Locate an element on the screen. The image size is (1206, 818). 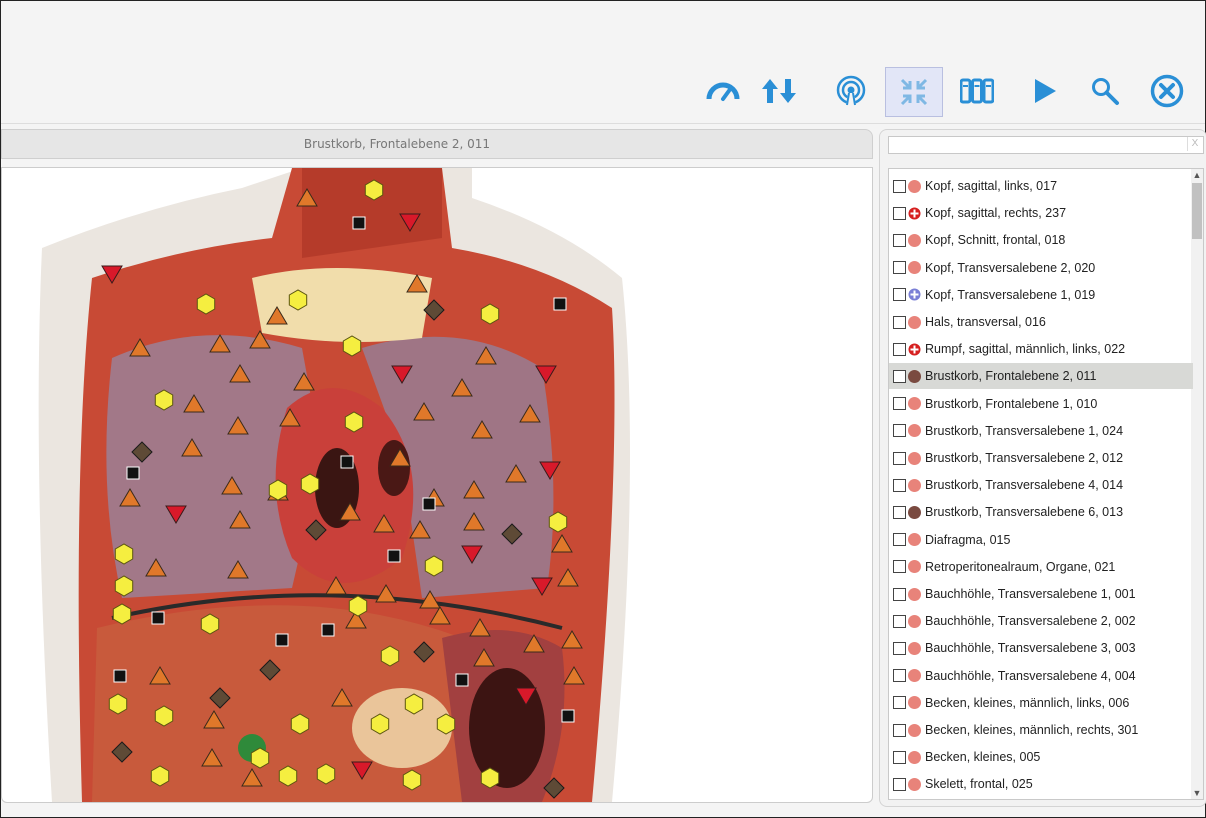
list-item: Skelett, frontal, 025 is located at coordinates (1041, 784).